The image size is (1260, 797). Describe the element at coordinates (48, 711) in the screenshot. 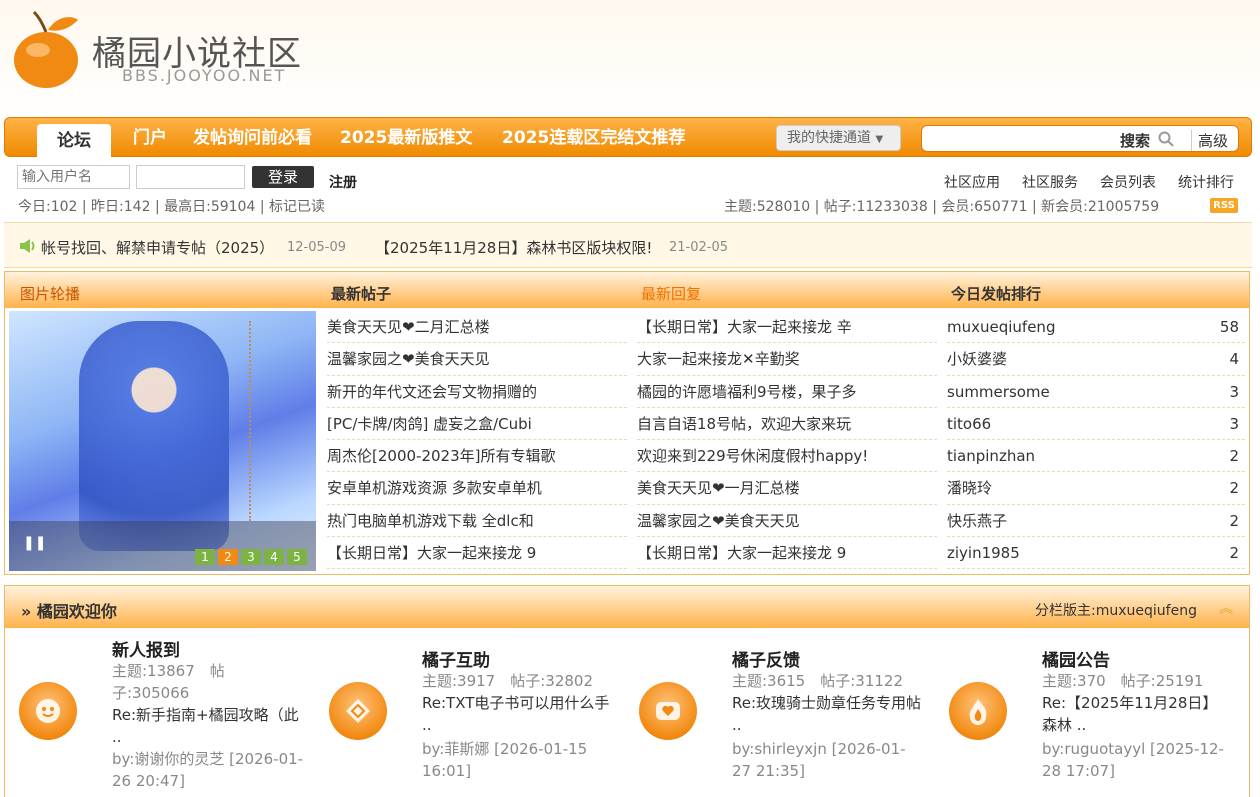

I see `smile-icon` at that location.